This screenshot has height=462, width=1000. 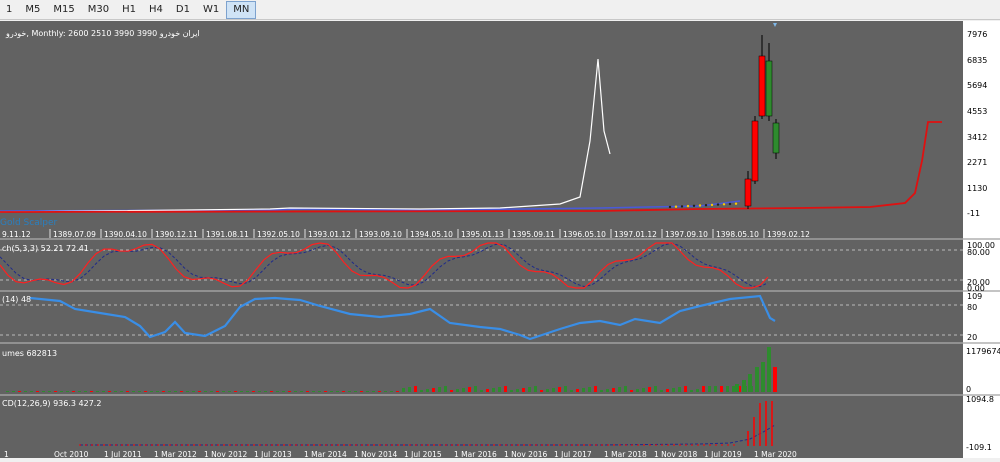 What do you see at coordinates (329, 234) in the screenshot?
I see `date-label: 1393.01.12` at bounding box center [329, 234].